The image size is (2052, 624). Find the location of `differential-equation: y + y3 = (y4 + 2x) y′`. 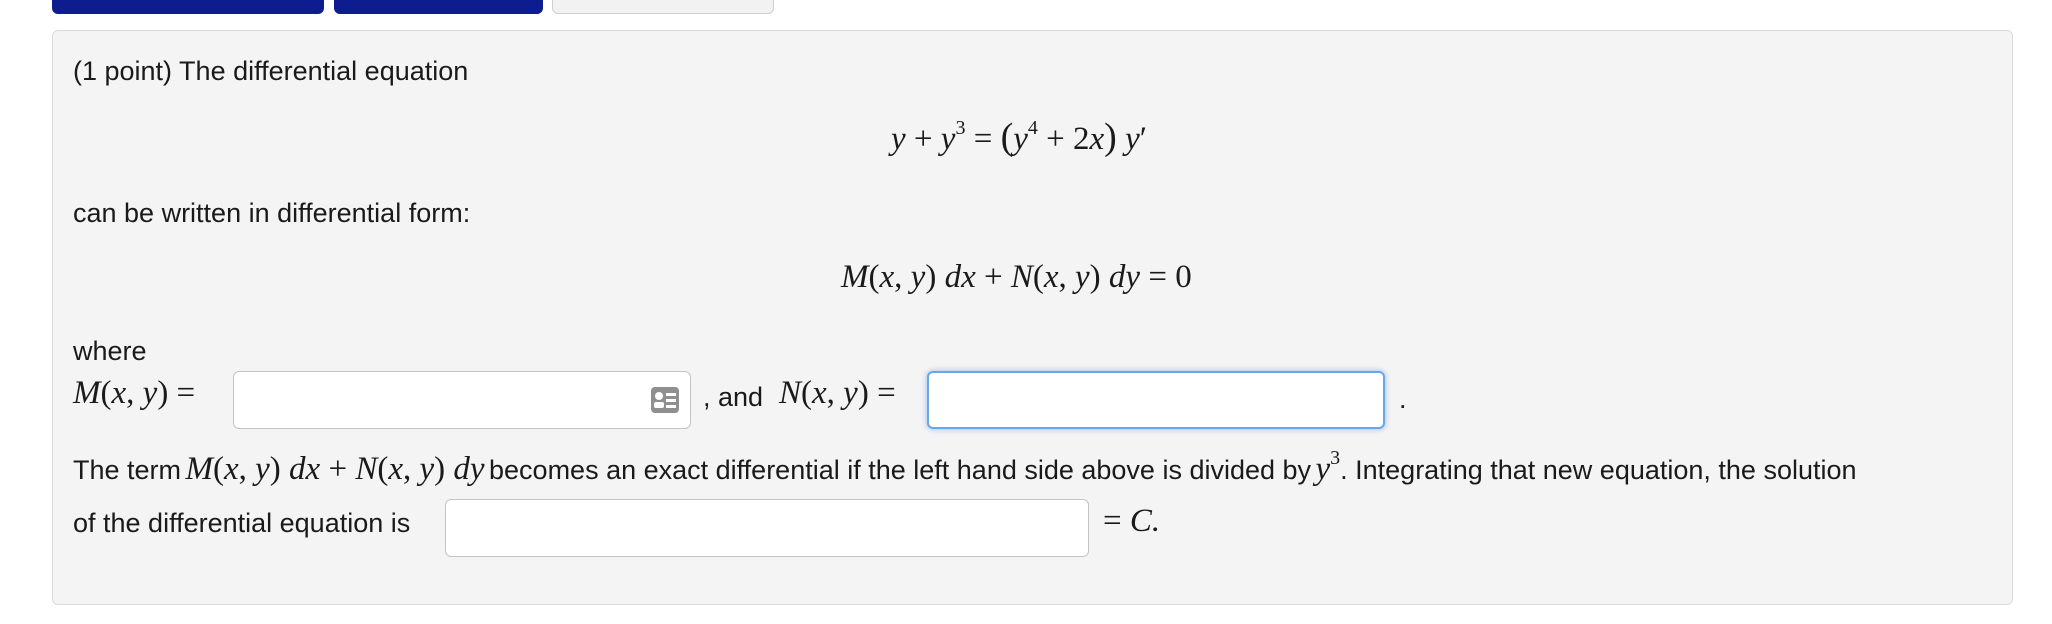

differential-equation: y + y3 = (y4 + 2x) y′ is located at coordinates (1019, 137).